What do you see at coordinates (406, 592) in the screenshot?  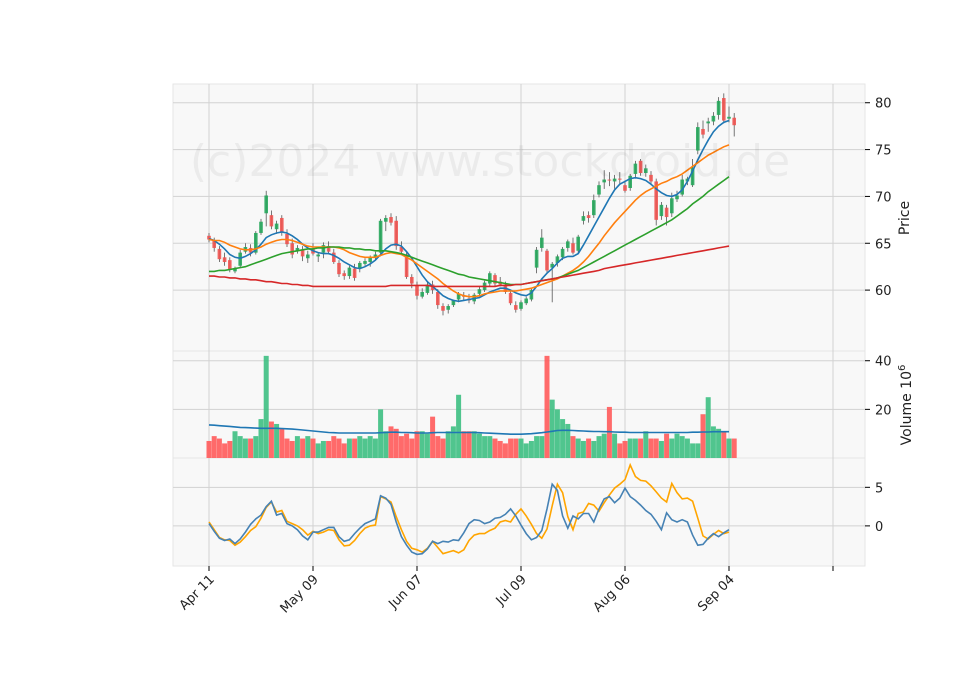 I see `x-tick-label: Jun 07` at bounding box center [406, 592].